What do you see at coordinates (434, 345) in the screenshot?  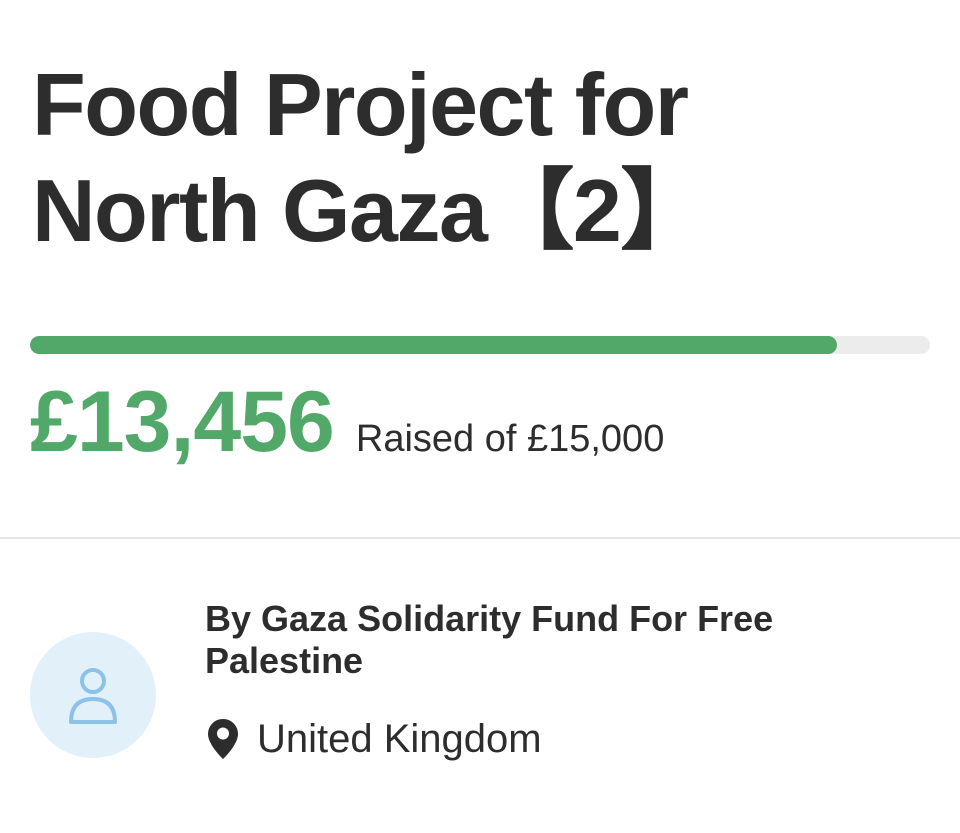 I see `progress-bar-fill` at bounding box center [434, 345].